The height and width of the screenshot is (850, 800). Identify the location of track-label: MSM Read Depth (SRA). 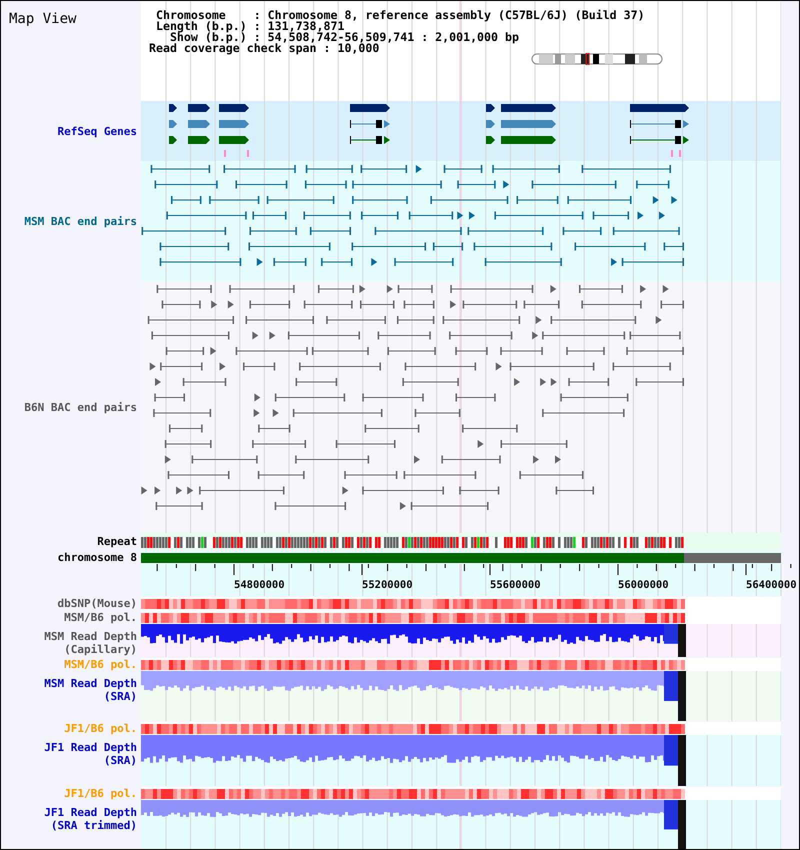
(90, 690).